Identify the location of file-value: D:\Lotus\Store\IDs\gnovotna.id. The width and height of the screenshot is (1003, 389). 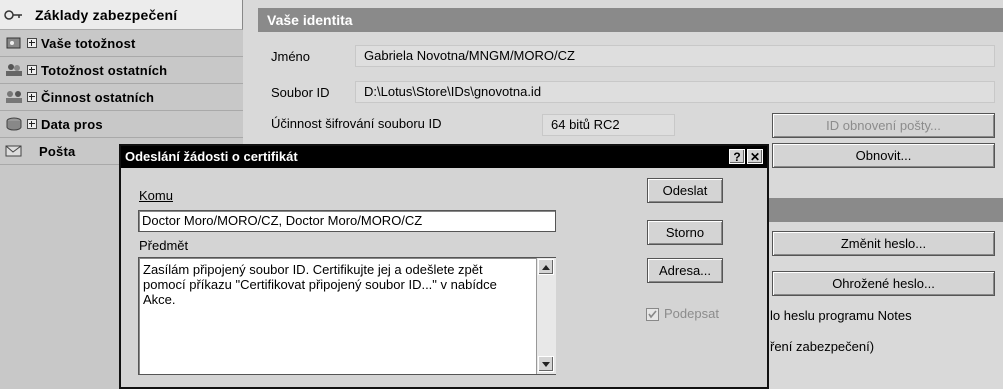
(675, 92).